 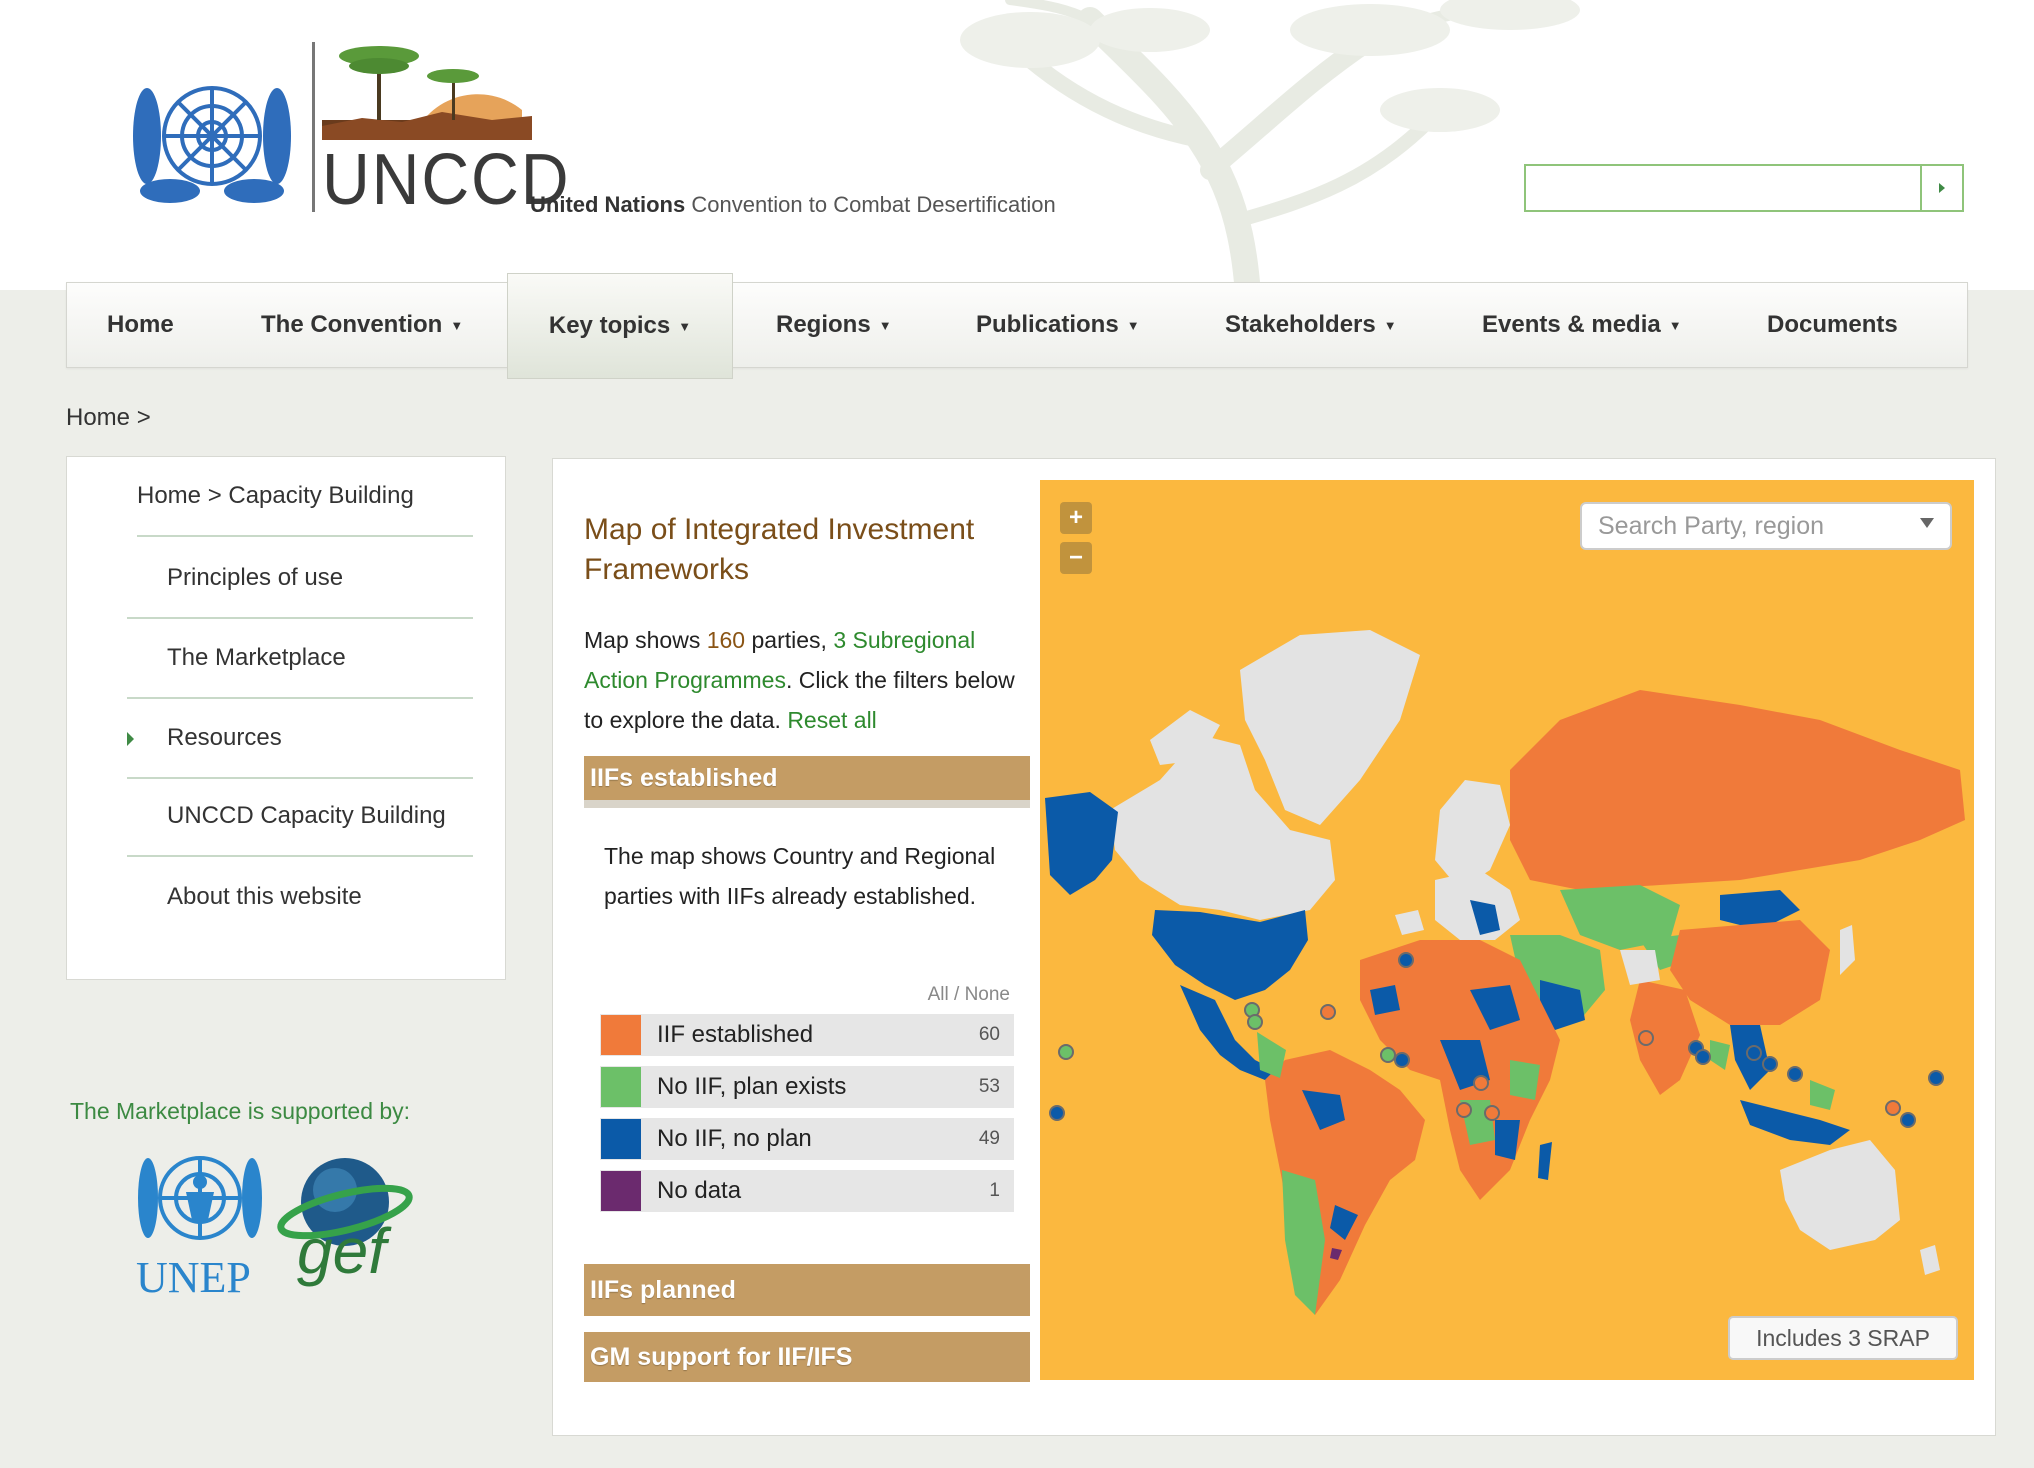 I want to click on accordion-iifs-established: IIFs established, so click(x=807, y=782).